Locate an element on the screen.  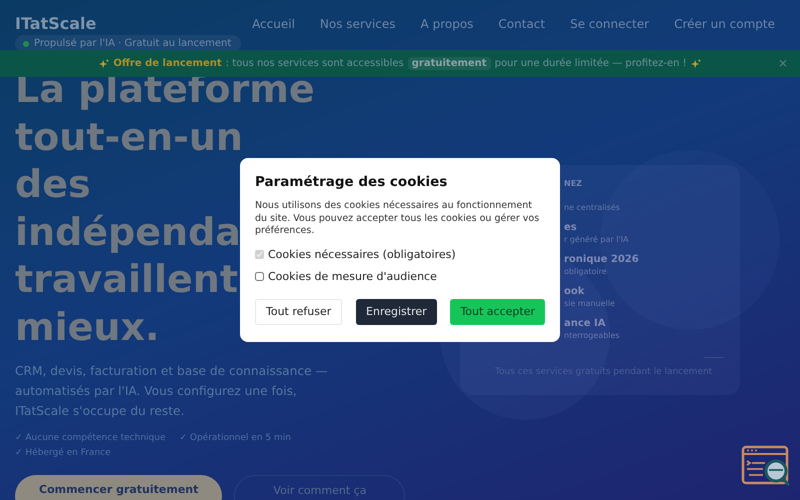
nav-link: Accueil is located at coordinates (273, 33).